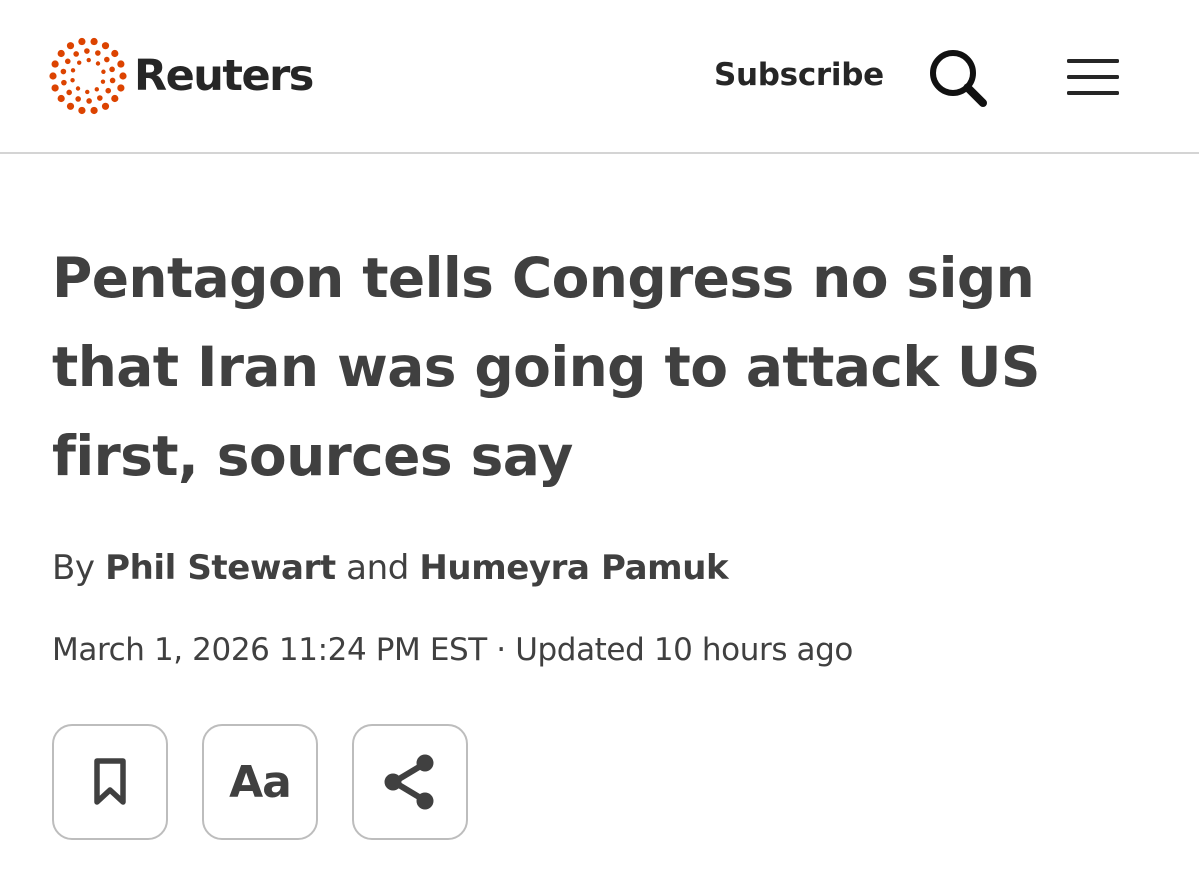 The height and width of the screenshot is (874, 1199). Describe the element at coordinates (269, 650) in the screenshot. I see `published-date: March 1, 2026 11:24 PM EST` at that location.